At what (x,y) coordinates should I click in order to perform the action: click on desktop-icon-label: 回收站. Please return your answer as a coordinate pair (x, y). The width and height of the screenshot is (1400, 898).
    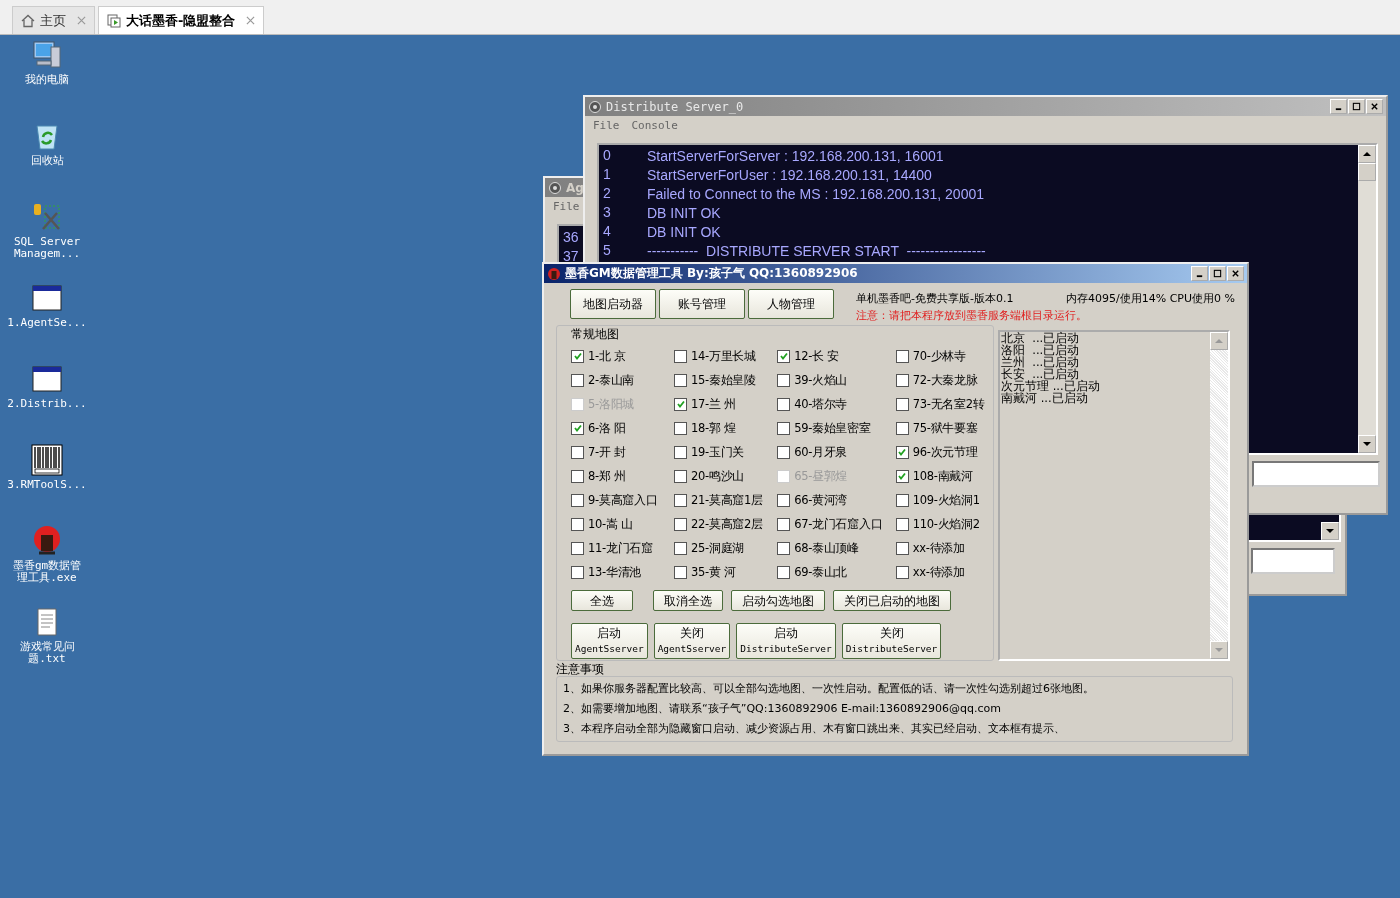
    Looking at the image, I should click on (47, 161).